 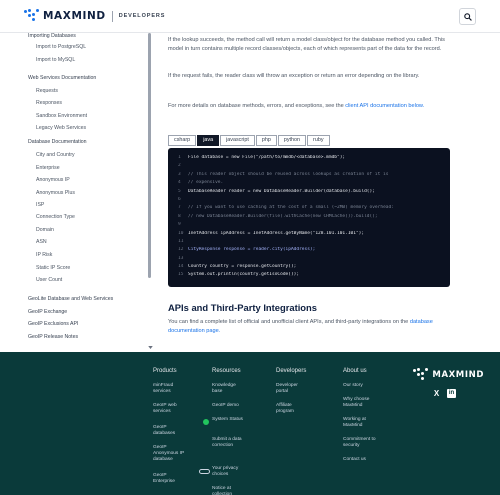 What do you see at coordinates (165, 371) in the screenshot?
I see `footer-heading: Products` at bounding box center [165, 371].